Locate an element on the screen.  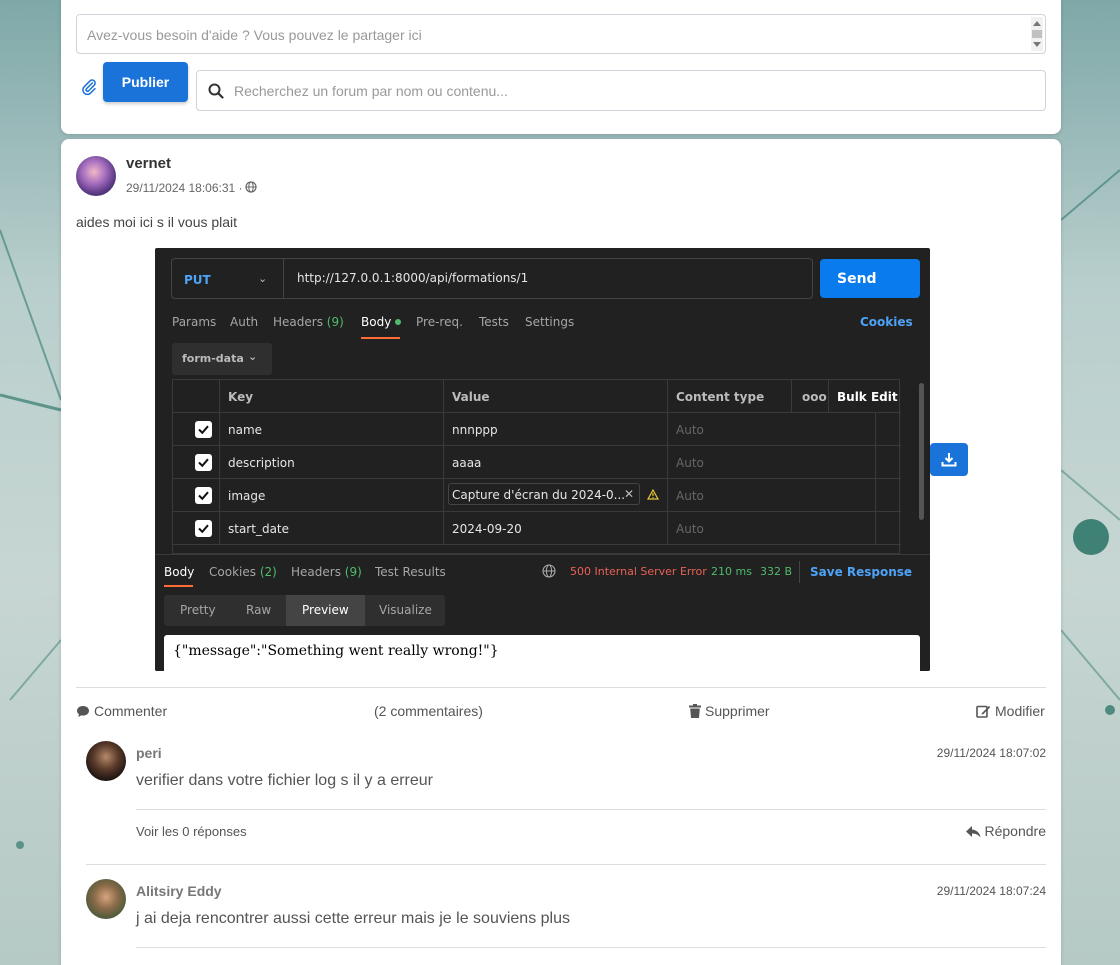
view-tab-visualize: Visualize is located at coordinates (405, 610).